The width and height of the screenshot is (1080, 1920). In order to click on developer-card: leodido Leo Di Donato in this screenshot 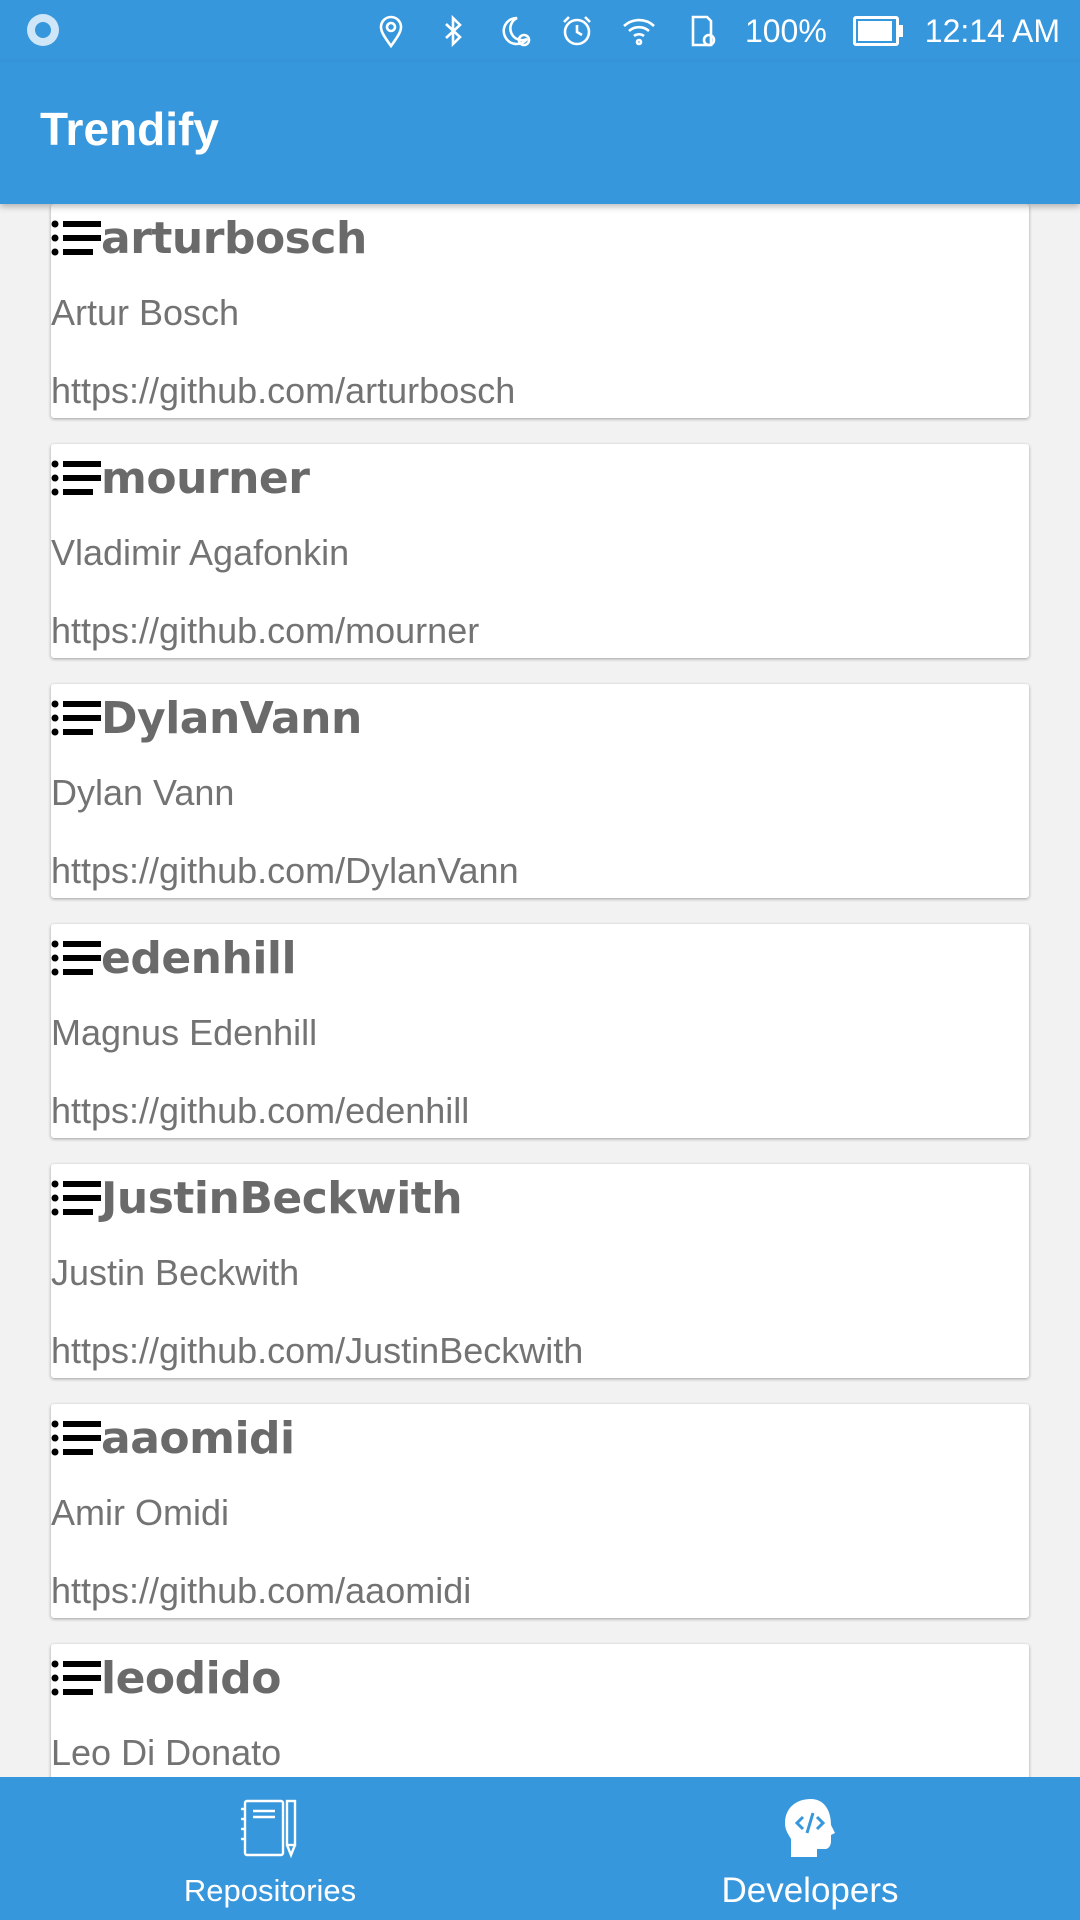, I will do `click(540, 1710)`.